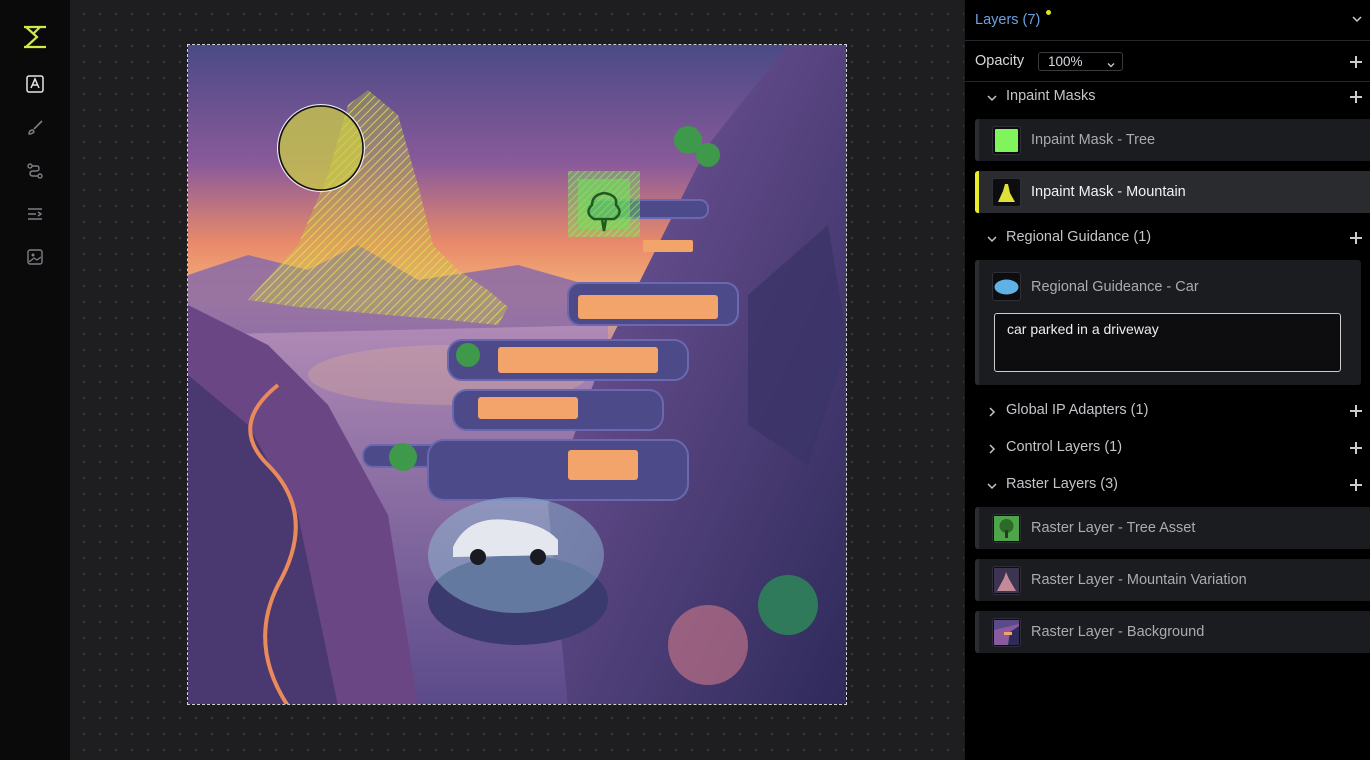 The width and height of the screenshot is (1370, 760). I want to click on add-raster-layer-button, so click(1356, 485).